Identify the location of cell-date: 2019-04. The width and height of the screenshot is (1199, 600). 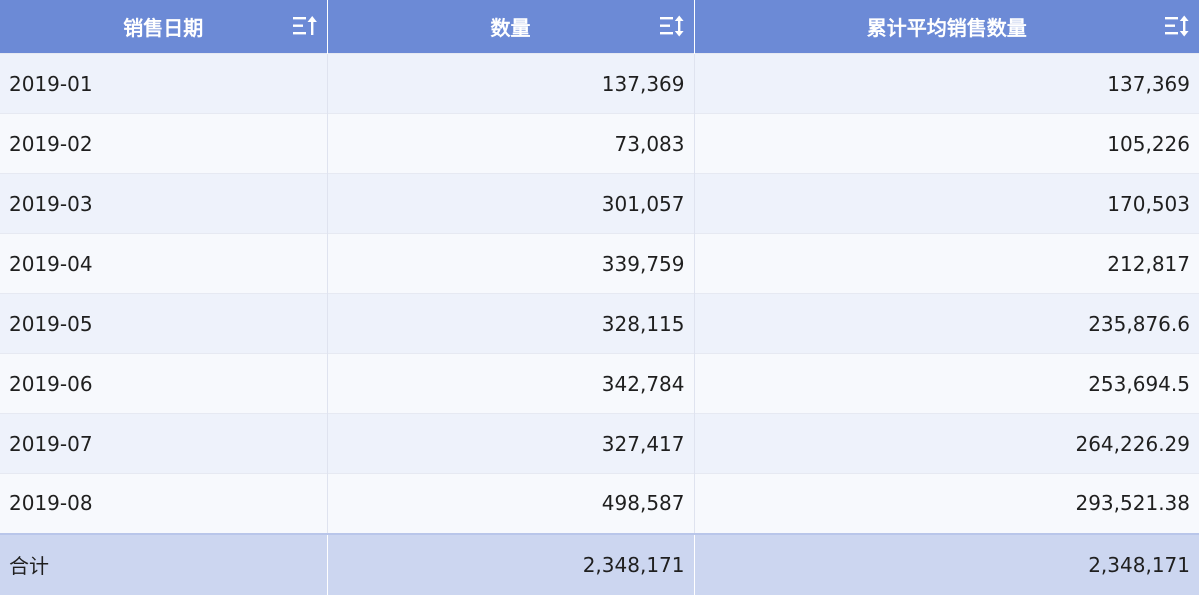
(163, 263).